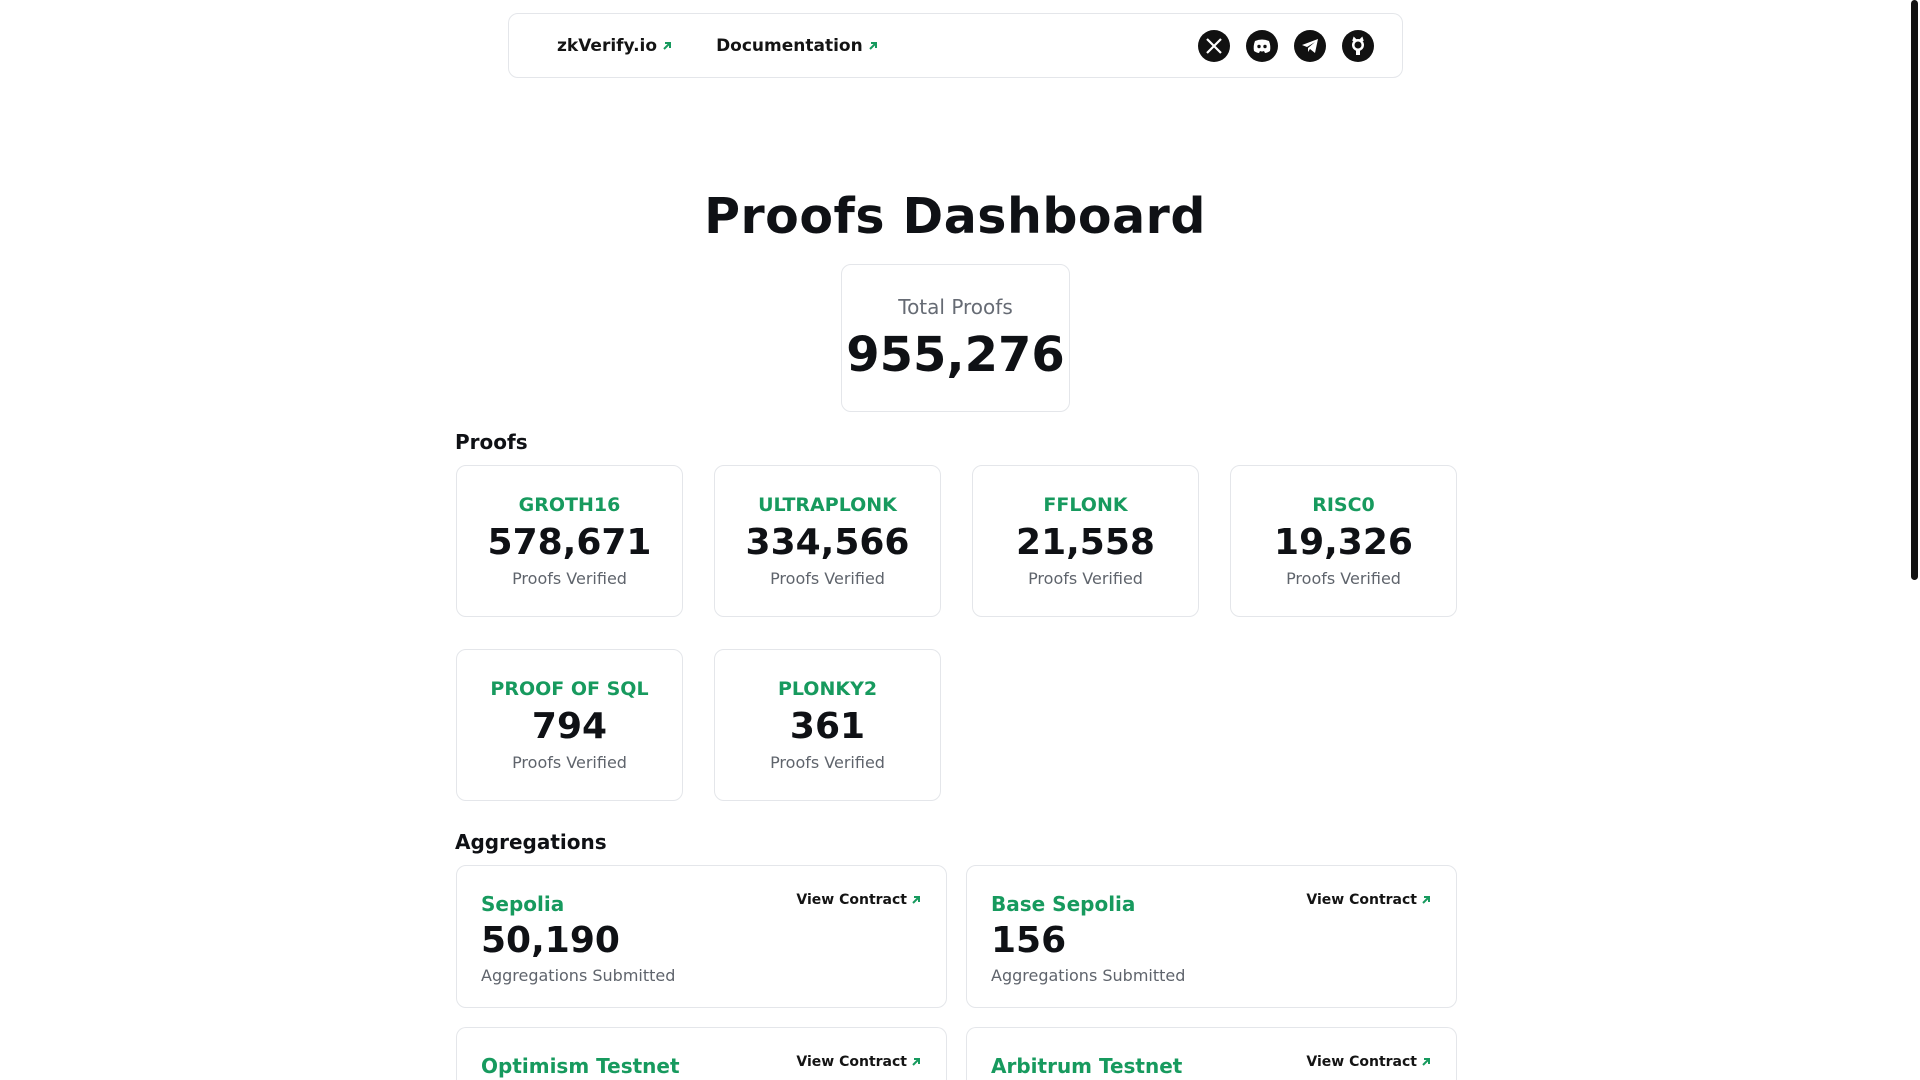 This screenshot has width=1920, height=1080. I want to click on total-proofs-card: Total Proofs 955,276, so click(955, 338).